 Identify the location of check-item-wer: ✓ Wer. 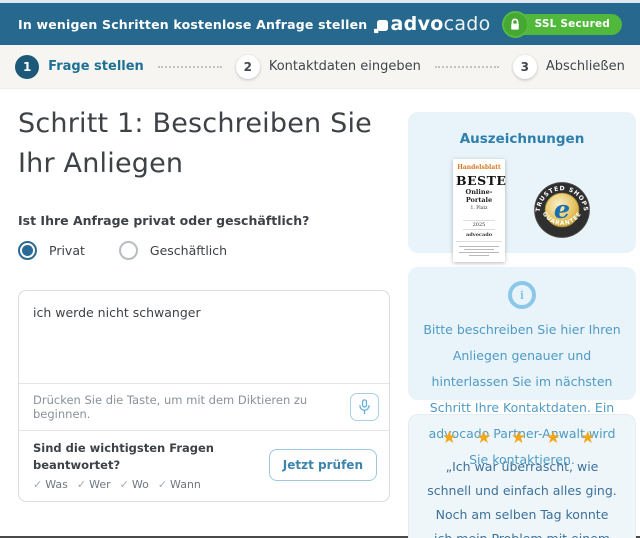
(93, 484).